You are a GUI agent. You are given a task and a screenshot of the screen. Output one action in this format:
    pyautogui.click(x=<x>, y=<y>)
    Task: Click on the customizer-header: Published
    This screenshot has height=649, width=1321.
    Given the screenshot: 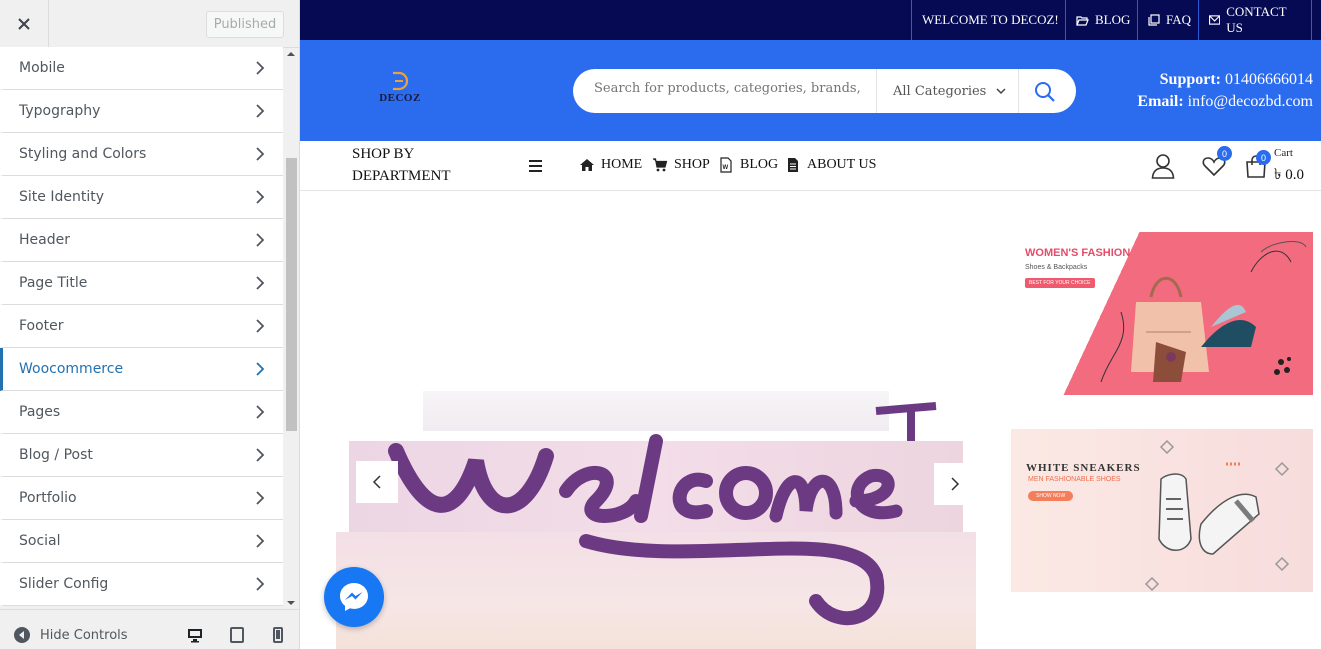 What is the action you would take?
    pyautogui.click(x=149, y=24)
    